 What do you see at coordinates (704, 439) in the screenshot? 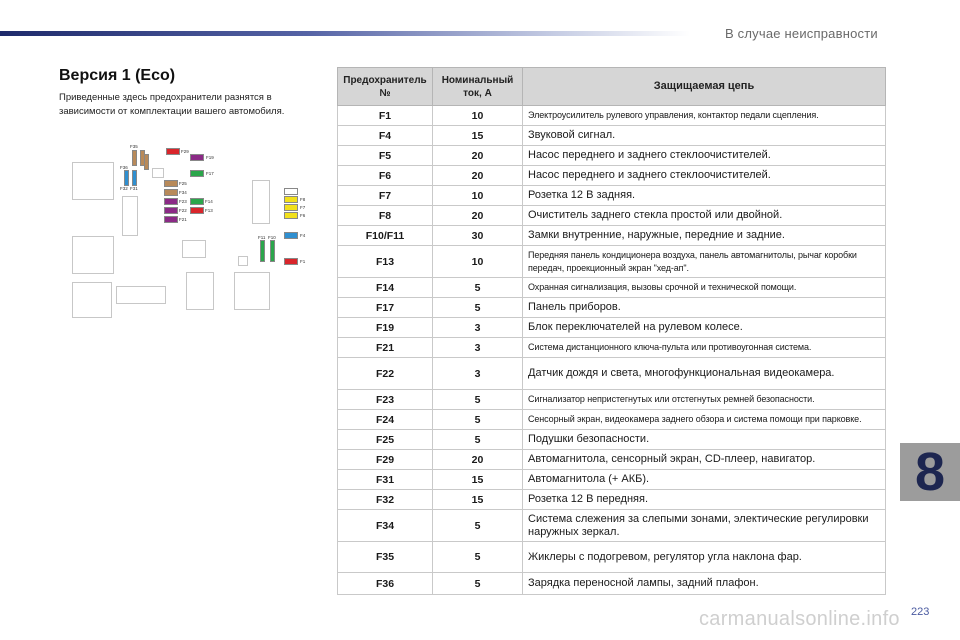
I see `fuse-description-cell: Подушки безопасности.` at bounding box center [704, 439].